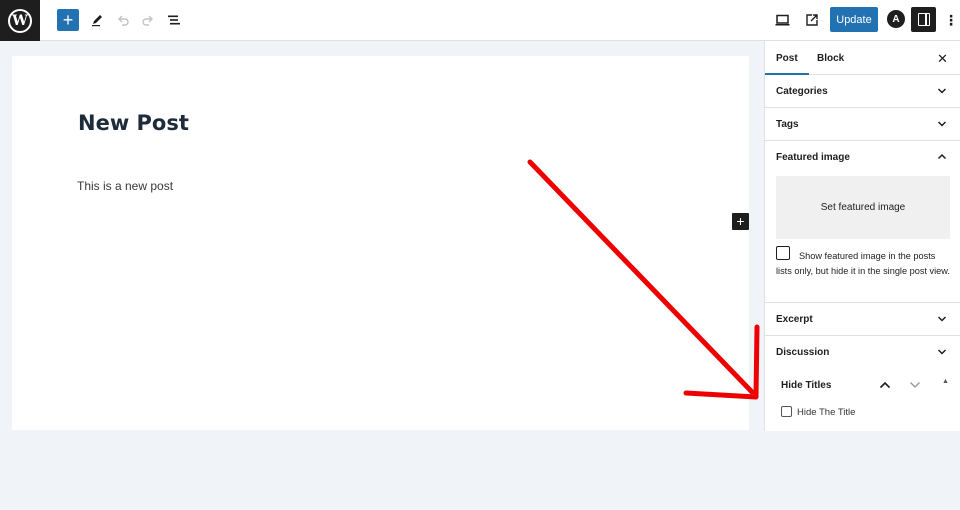 Image resolution: width=960 pixels, height=510 pixels. Describe the element at coordinates (854, 19) in the screenshot. I see `update-button: Update` at that location.